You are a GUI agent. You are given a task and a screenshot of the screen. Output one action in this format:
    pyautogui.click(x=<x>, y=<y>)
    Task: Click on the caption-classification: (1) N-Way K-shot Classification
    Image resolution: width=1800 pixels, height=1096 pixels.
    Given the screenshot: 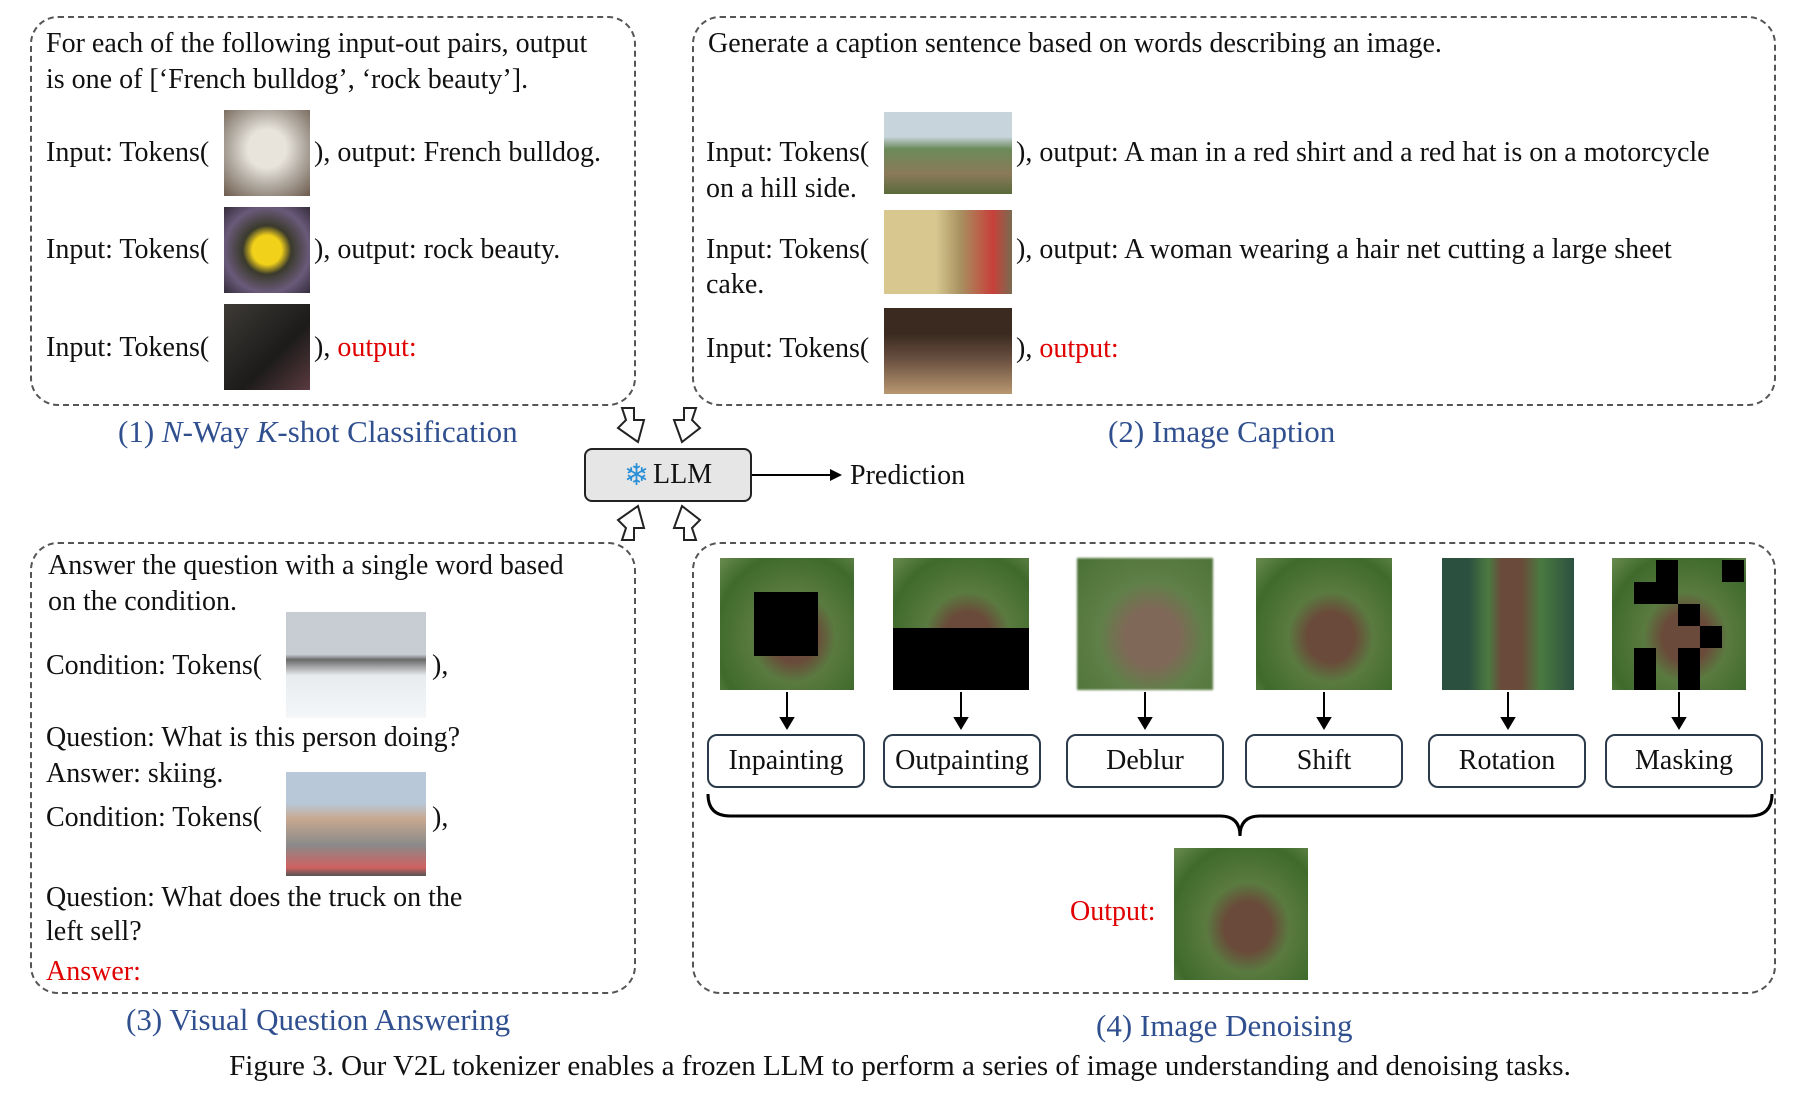 What is the action you would take?
    pyautogui.click(x=318, y=432)
    